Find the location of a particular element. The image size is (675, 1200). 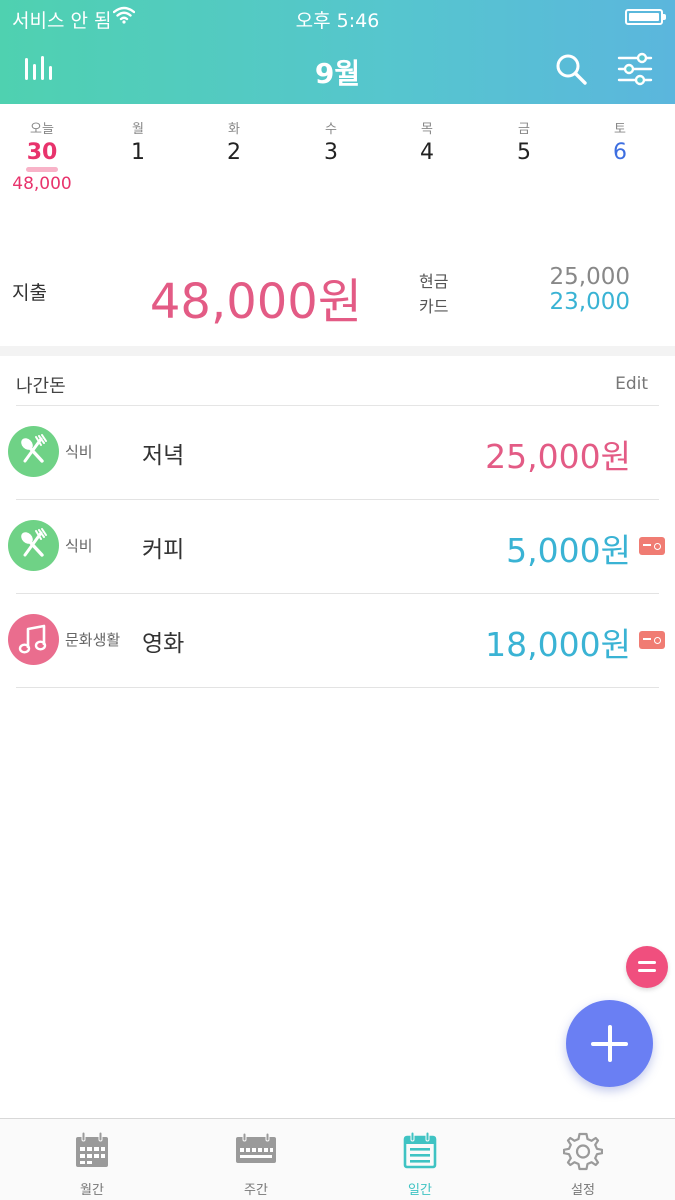

day-of-week-label: 목 is located at coordinates (427, 129).